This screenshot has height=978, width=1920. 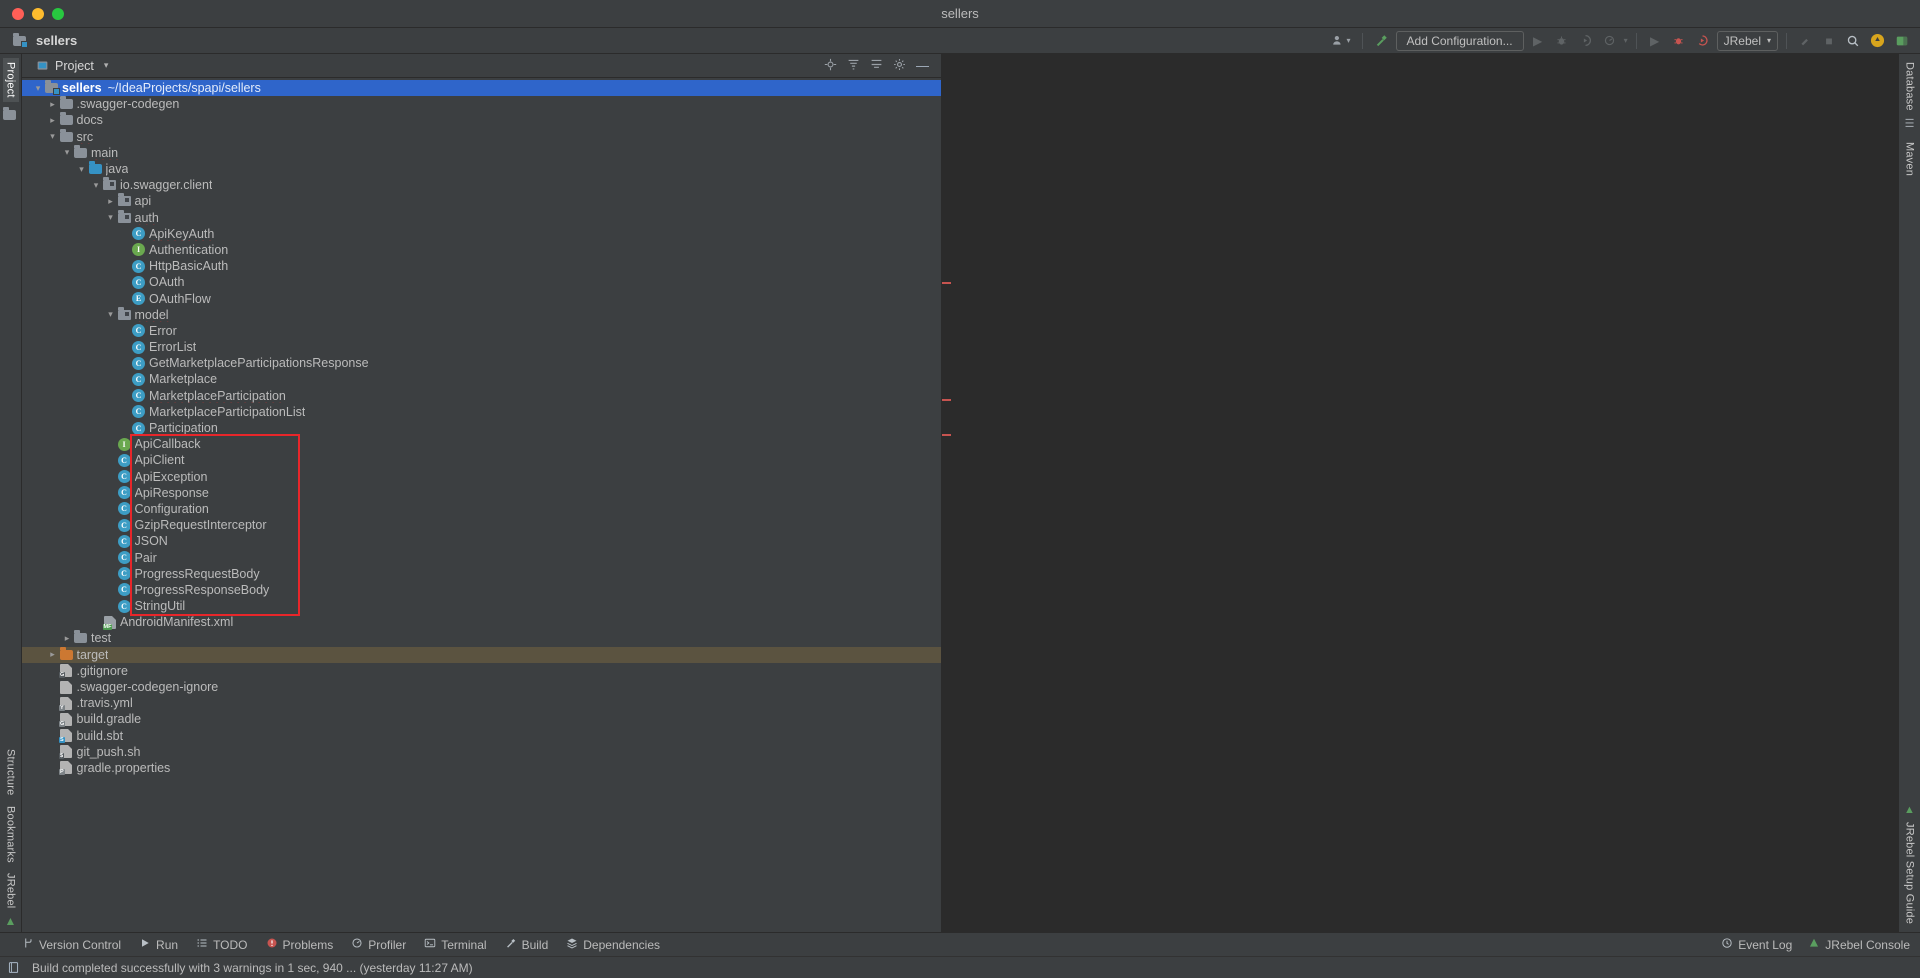 What do you see at coordinates (1538, 41) in the screenshot?
I see `run-icon: ▶` at bounding box center [1538, 41].